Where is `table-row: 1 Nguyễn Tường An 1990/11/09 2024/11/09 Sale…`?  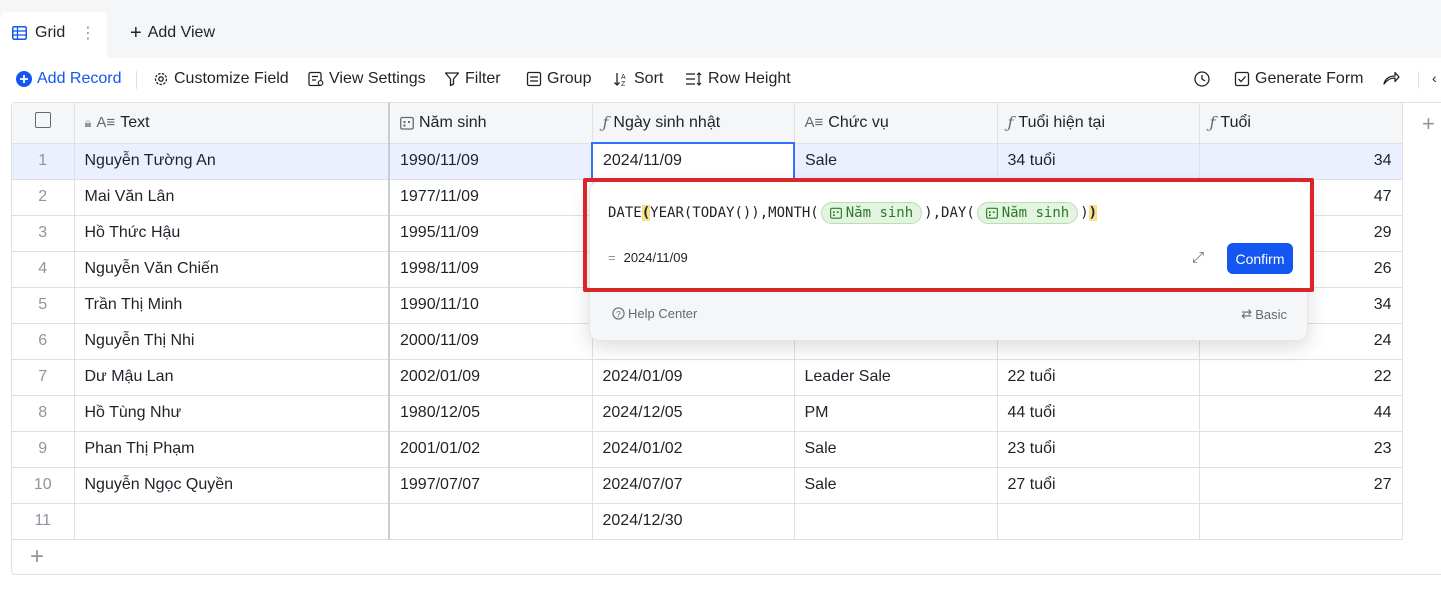 table-row: 1 Nguyễn Tường An 1990/11/09 2024/11/09 Sale… is located at coordinates (707, 161).